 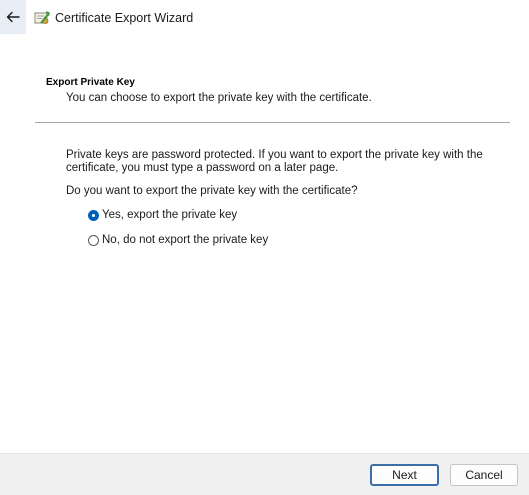 What do you see at coordinates (272, 122) in the screenshot?
I see `header-divider` at bounding box center [272, 122].